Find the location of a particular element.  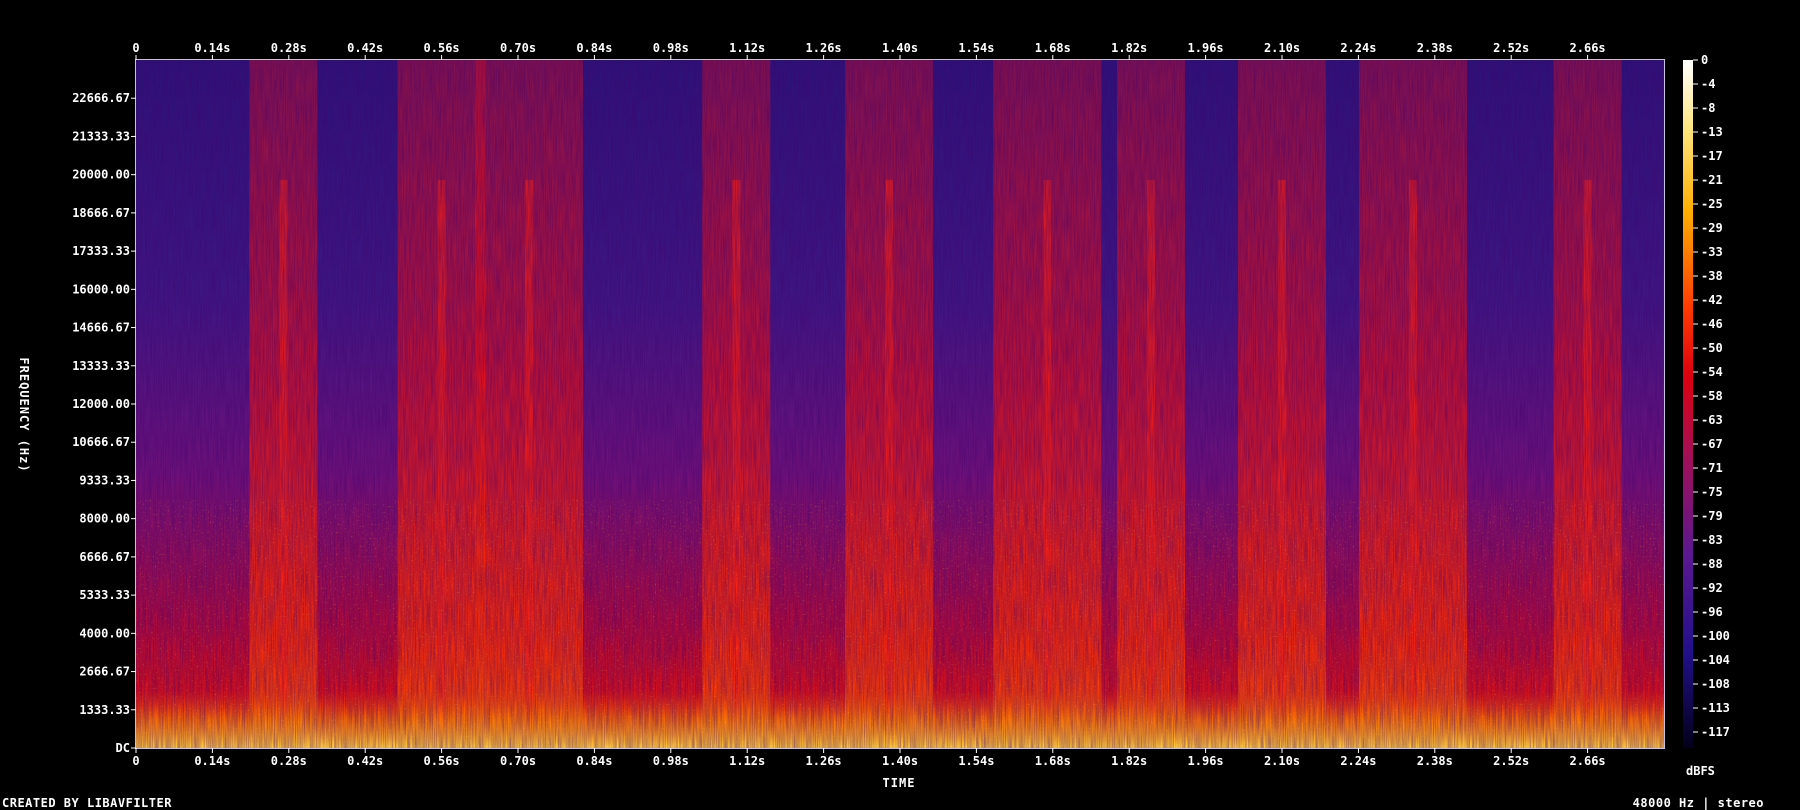

x-tick-label-top: 1.12s is located at coordinates (747, 48).